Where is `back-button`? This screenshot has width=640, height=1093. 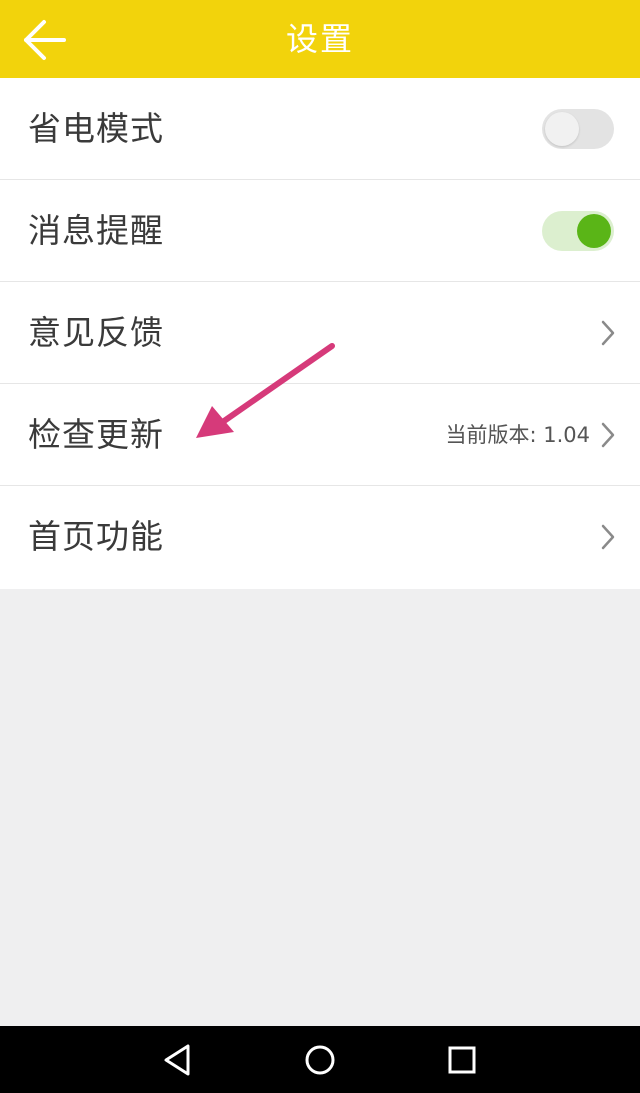
back-button is located at coordinates (44, 40).